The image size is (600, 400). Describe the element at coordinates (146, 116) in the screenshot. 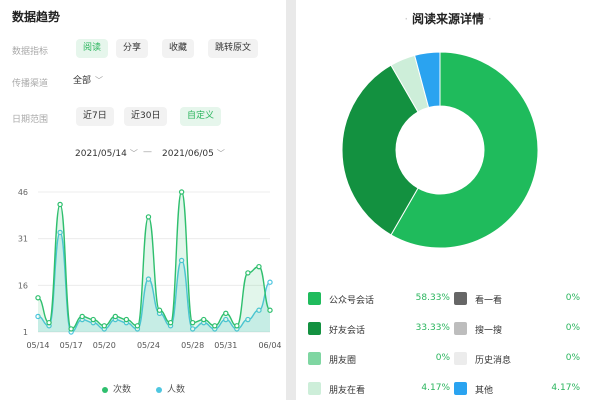

I see `range-chip-30d: 近30日` at that location.